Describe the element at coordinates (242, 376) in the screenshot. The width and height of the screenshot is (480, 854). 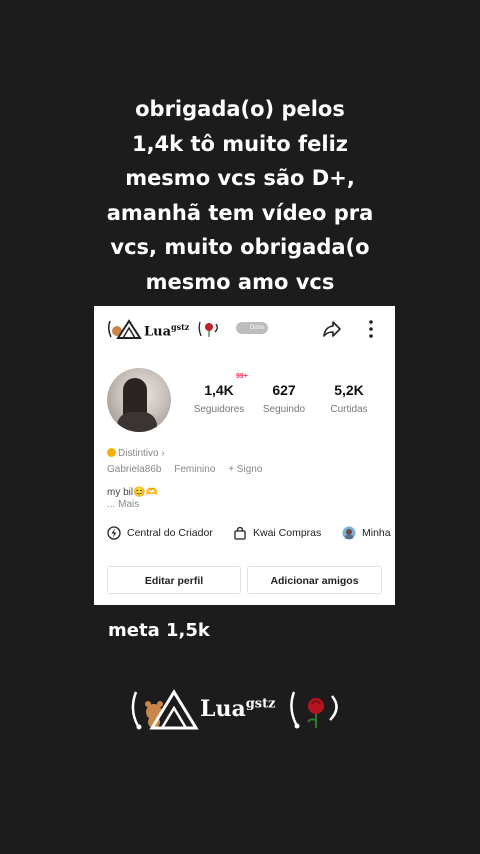
I see `followers-notification-badge: 99+` at that location.